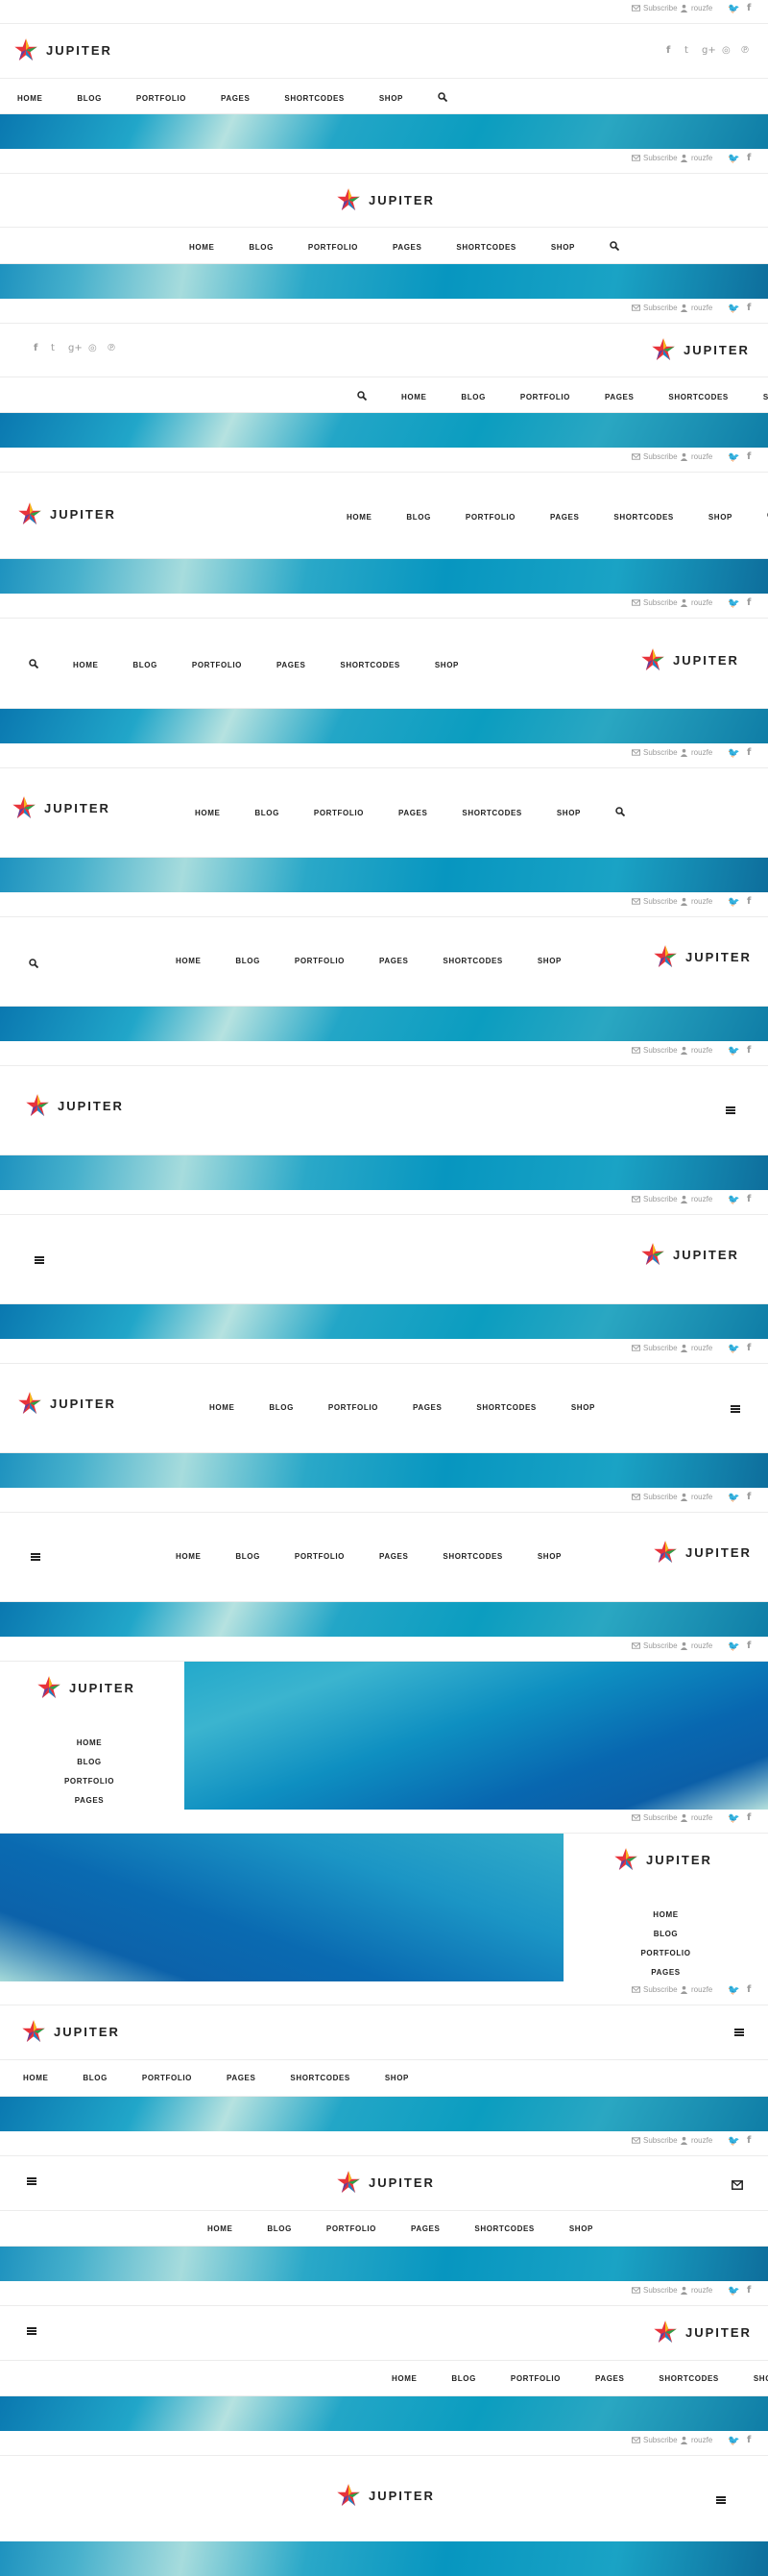 Image resolution: width=768 pixels, height=2576 pixels. I want to click on mail-icon, so click(737, 2186).